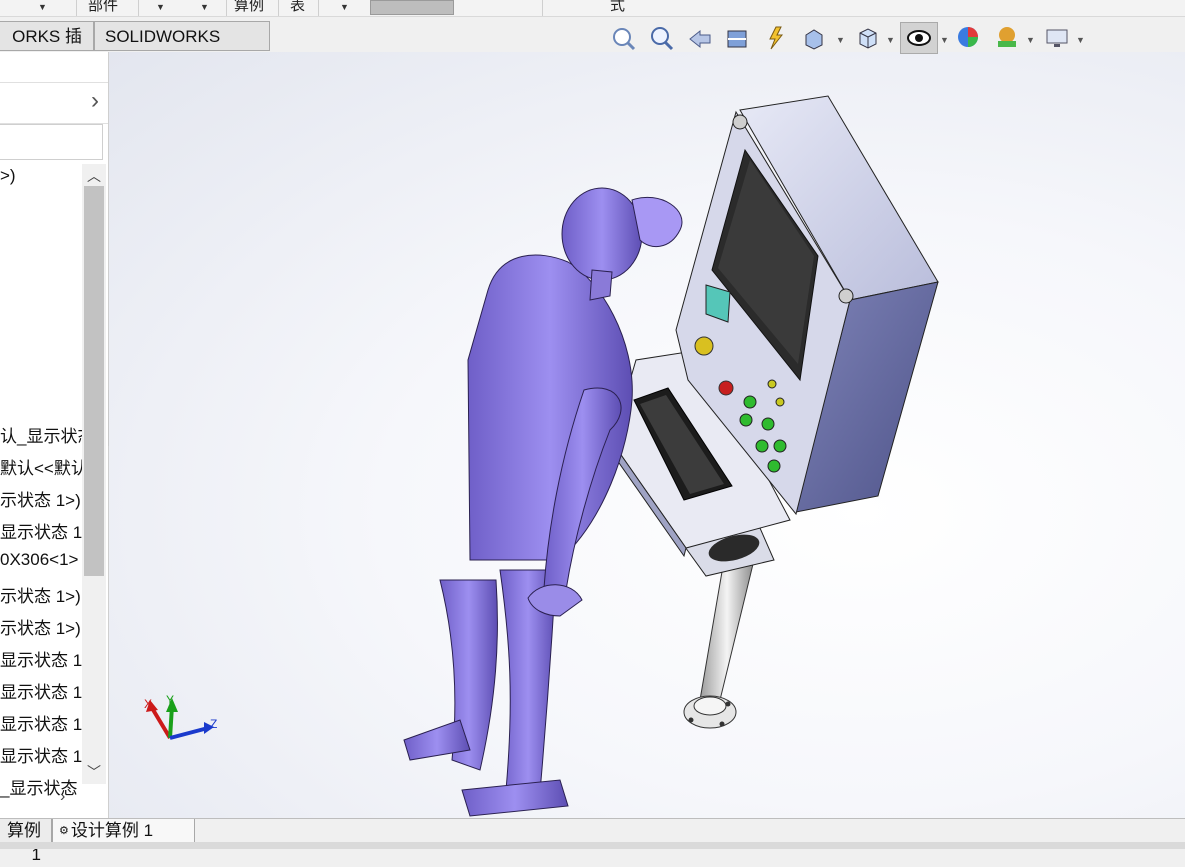  I want to click on command-manager-tabs: ORKS 插件 SOLIDWORKS MBD, so click(135, 48).